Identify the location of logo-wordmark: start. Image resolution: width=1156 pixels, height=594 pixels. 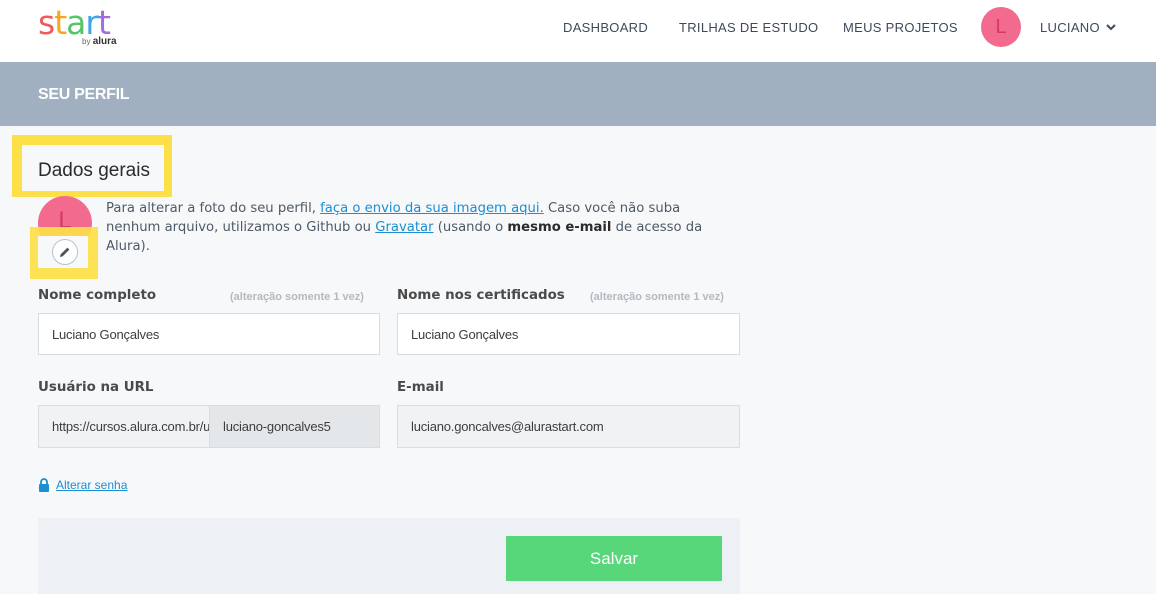
(74, 22).